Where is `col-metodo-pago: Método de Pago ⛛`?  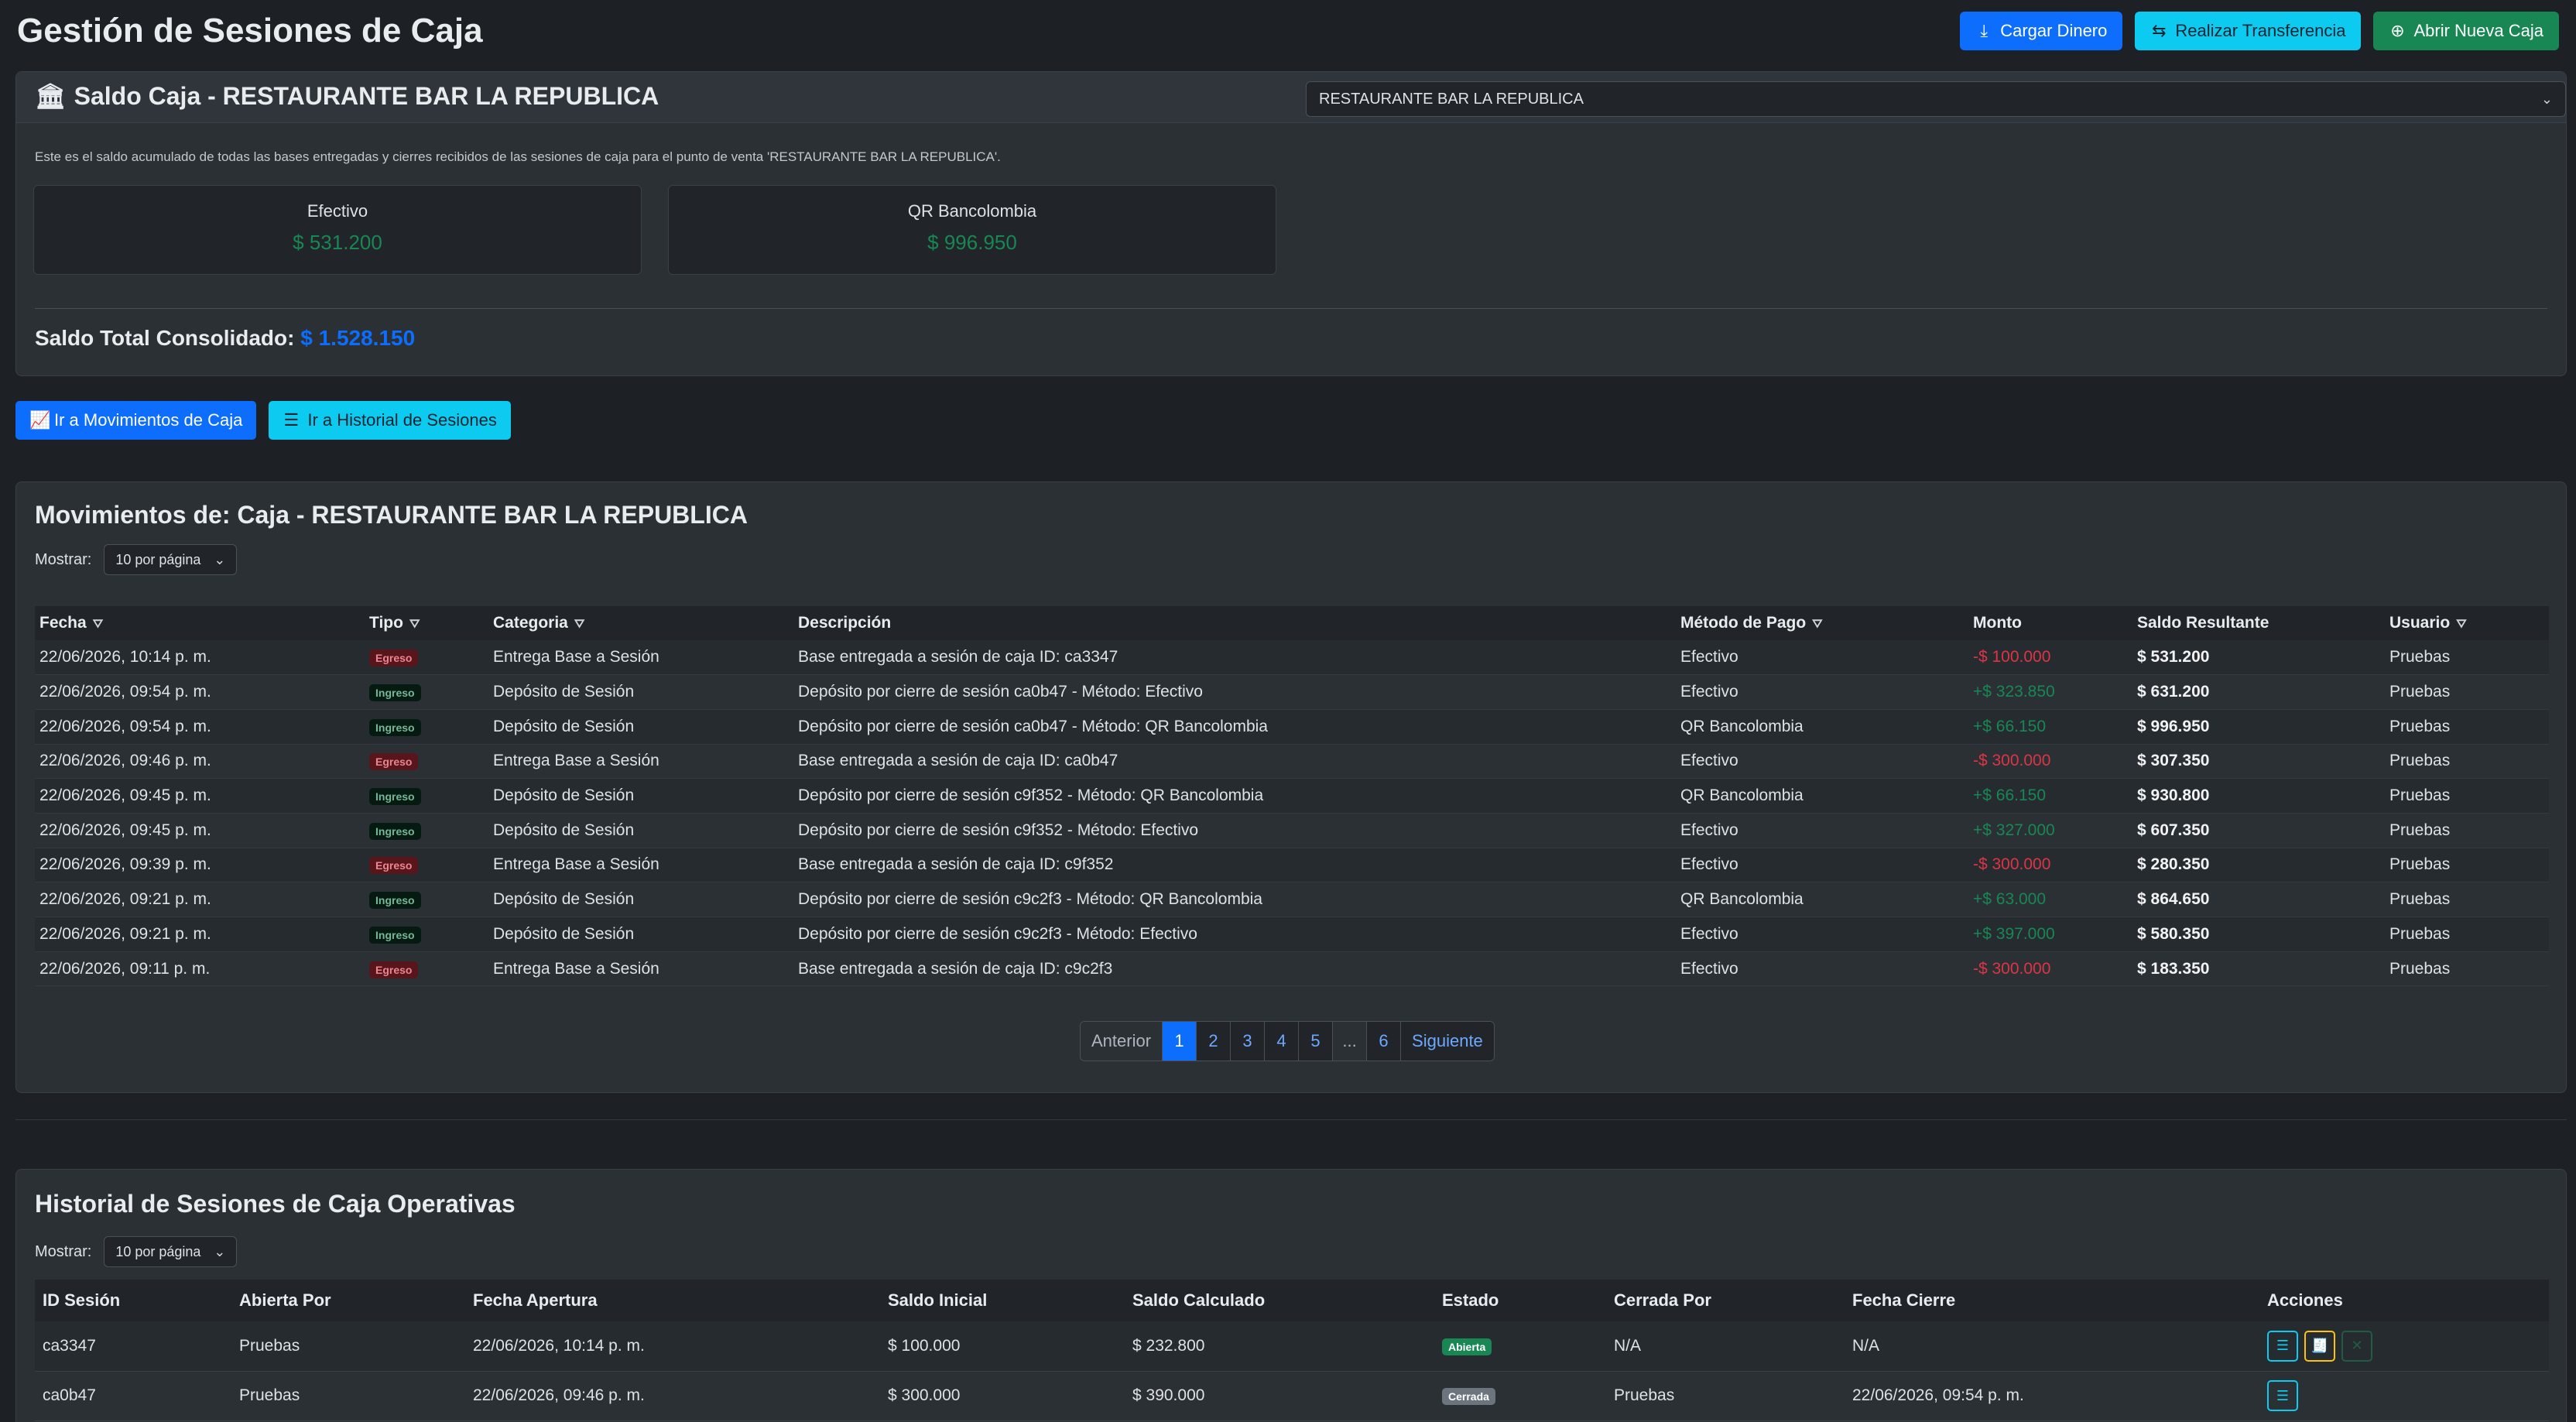
col-metodo-pago: Método de Pago ⛛ is located at coordinates (1822, 623).